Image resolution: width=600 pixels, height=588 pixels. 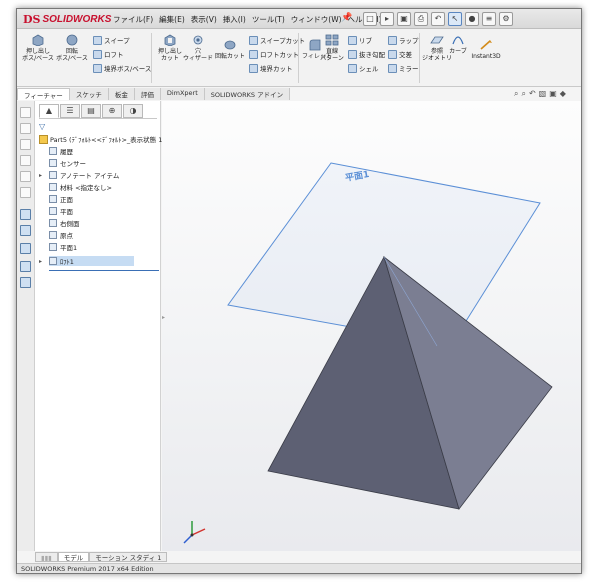 I want to click on revolved-cut-button: 回転カット, so click(x=230, y=49).